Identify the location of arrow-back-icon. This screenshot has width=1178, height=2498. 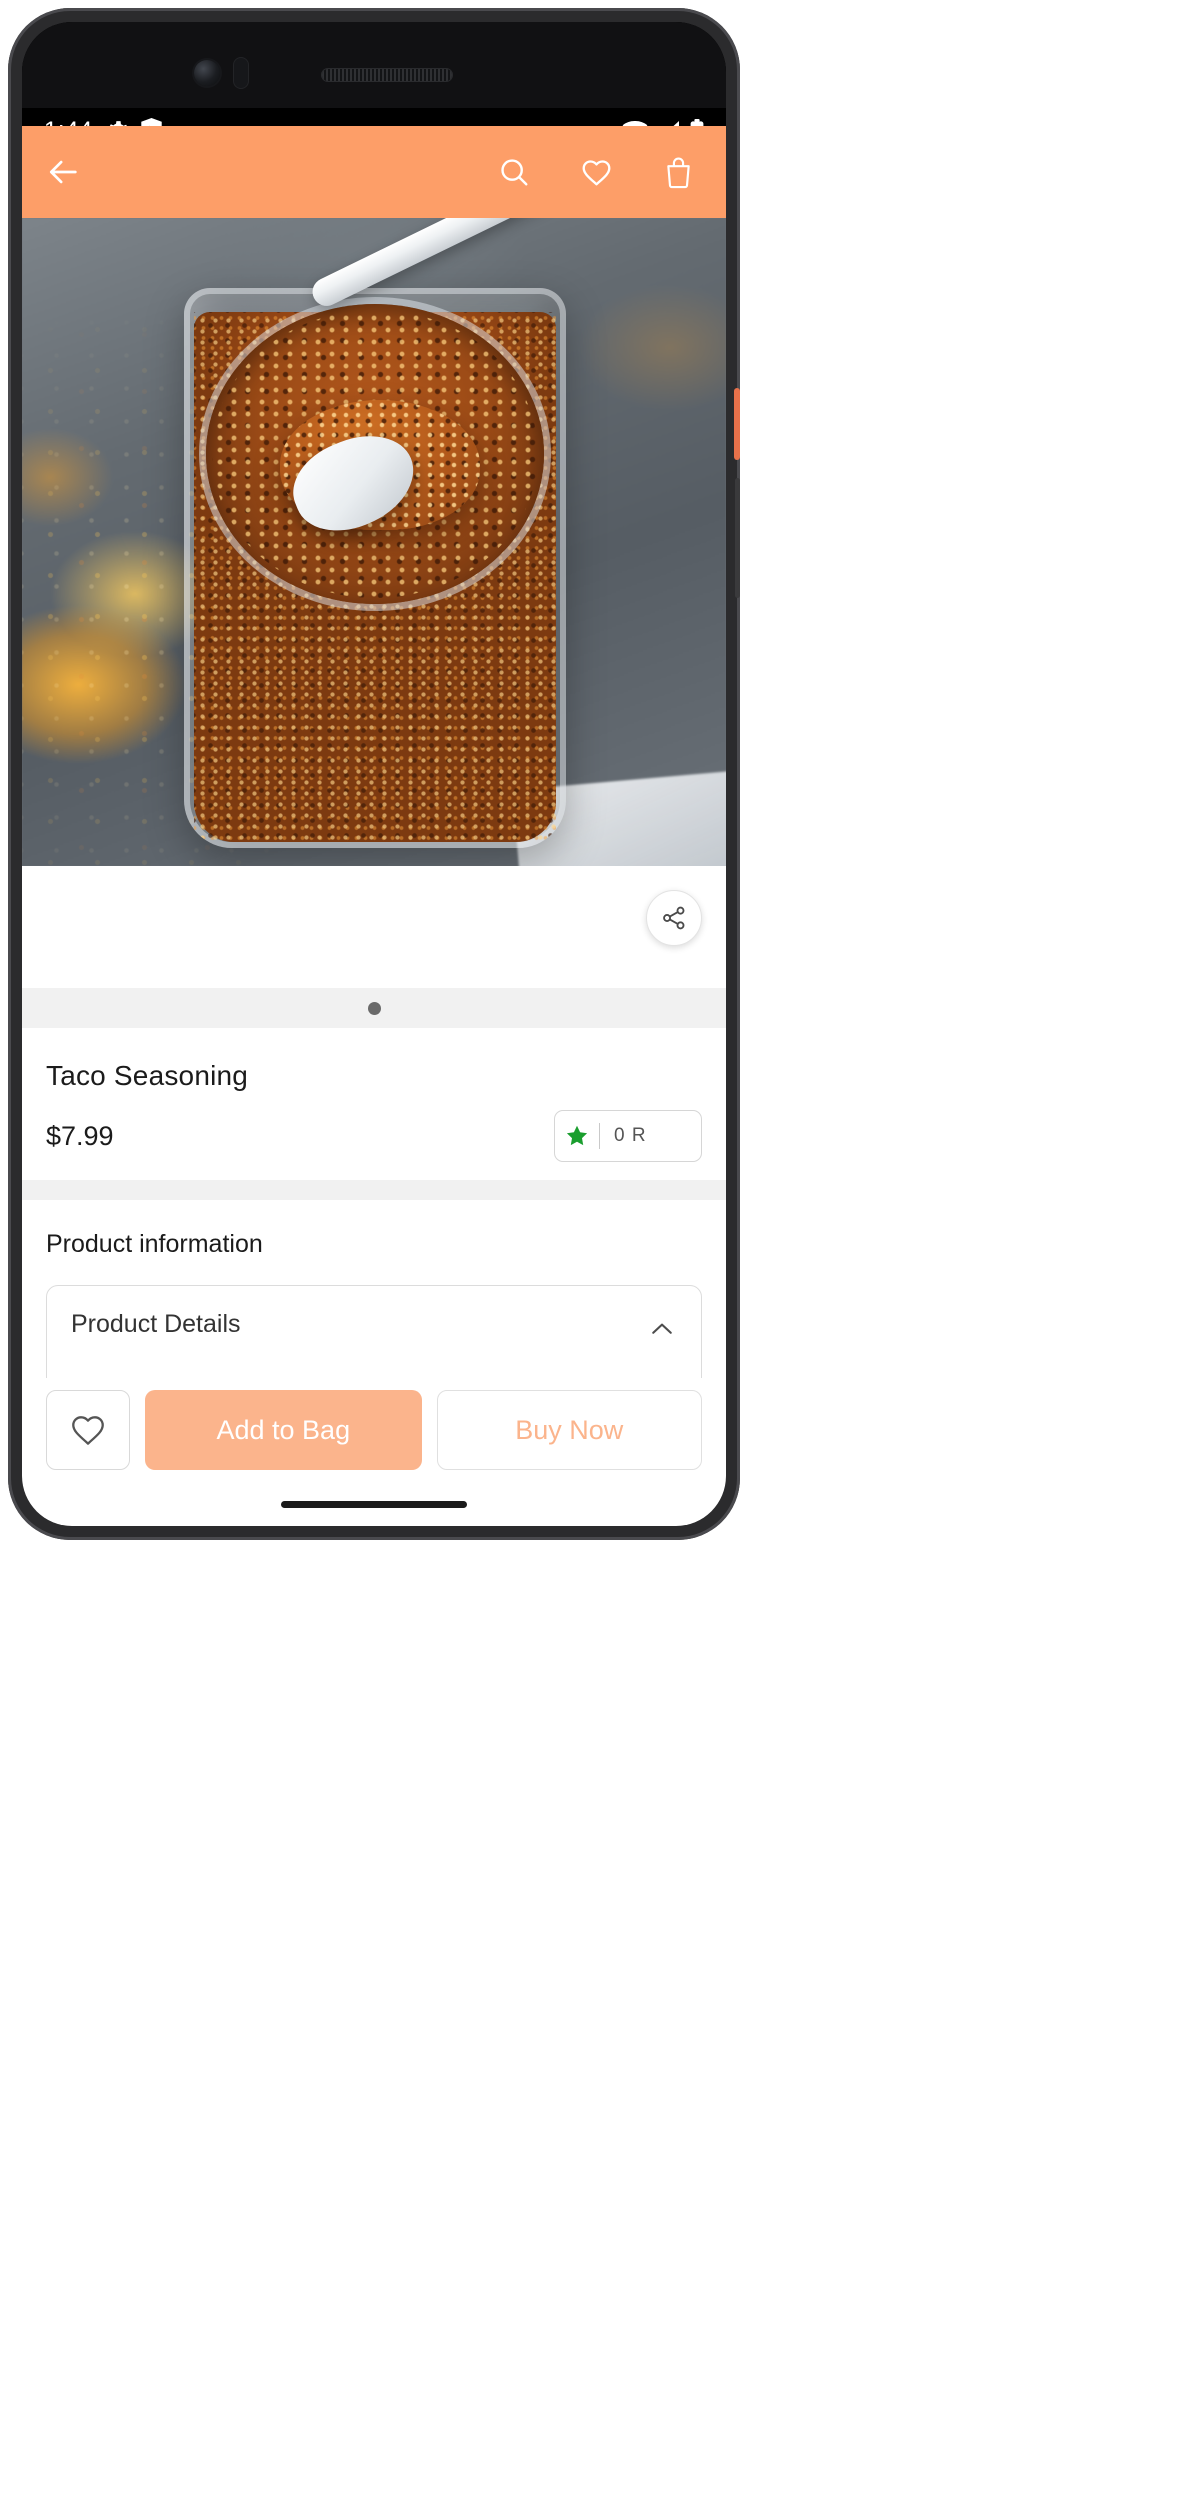
(64, 172).